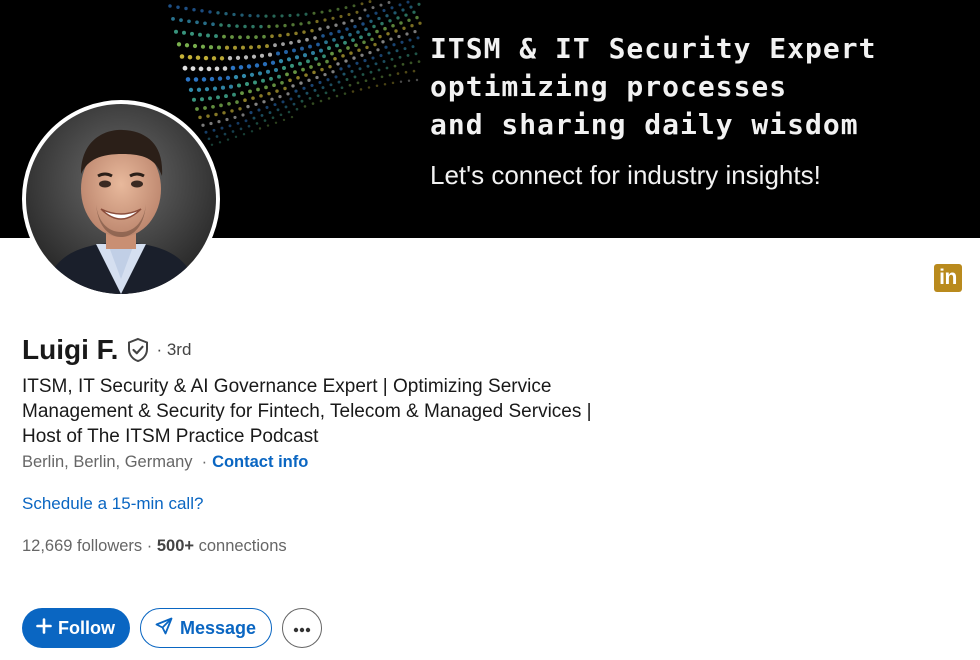 This screenshot has width=980, height=660. I want to click on message-button: Message, so click(206, 628).